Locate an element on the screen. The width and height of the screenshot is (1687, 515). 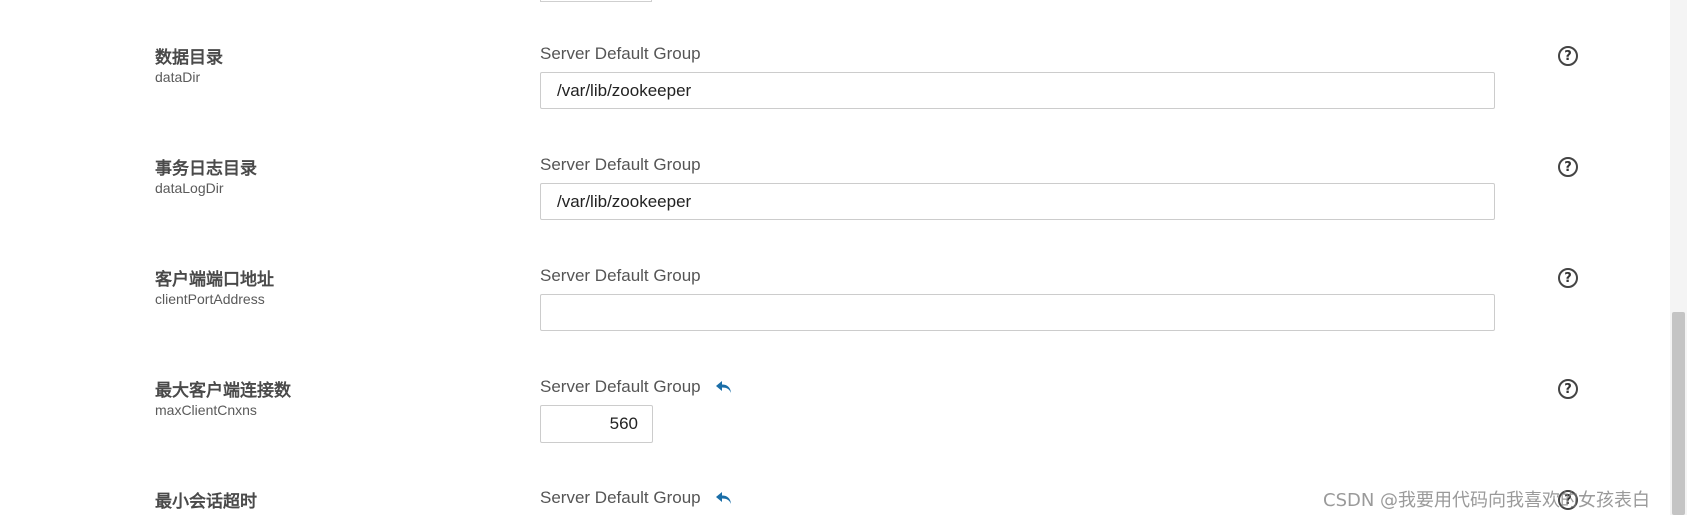
config-key: clientPortAddress is located at coordinates (210, 299).